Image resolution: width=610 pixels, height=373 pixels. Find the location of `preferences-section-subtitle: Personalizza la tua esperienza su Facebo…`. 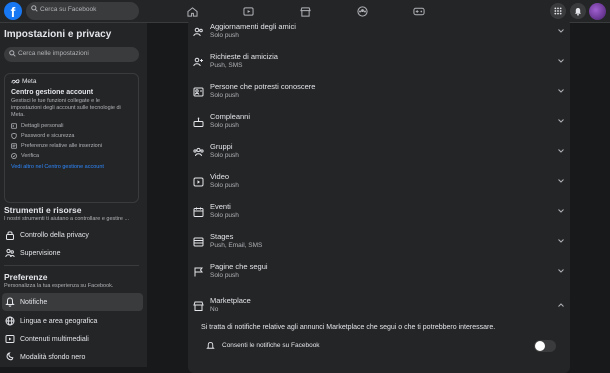

preferences-section-subtitle: Personalizza la tua esperienza su Facebo… is located at coordinates (59, 286).